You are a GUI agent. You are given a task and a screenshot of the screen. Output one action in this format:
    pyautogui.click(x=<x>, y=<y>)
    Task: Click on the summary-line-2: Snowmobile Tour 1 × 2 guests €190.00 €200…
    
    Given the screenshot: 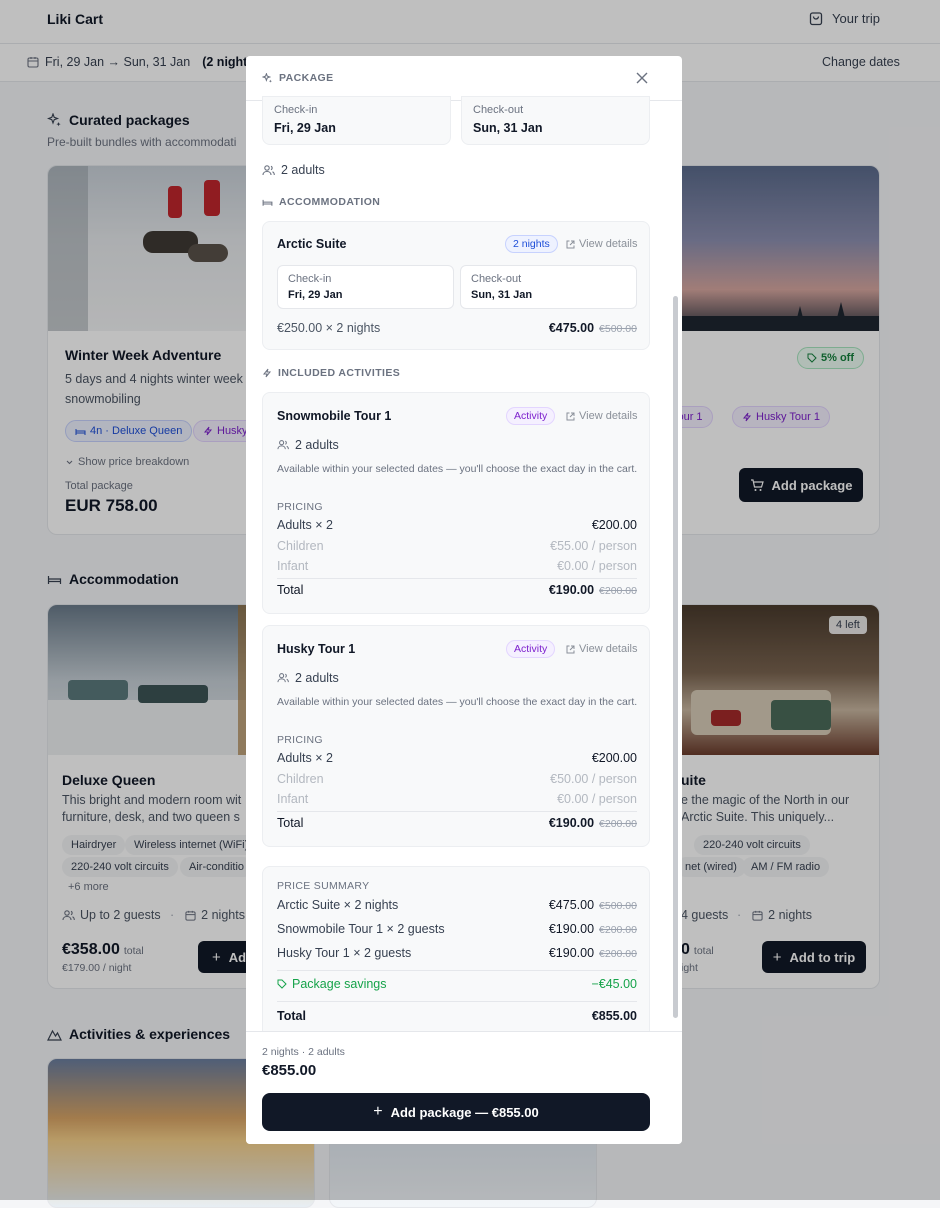 What is the action you would take?
    pyautogui.click(x=457, y=929)
    